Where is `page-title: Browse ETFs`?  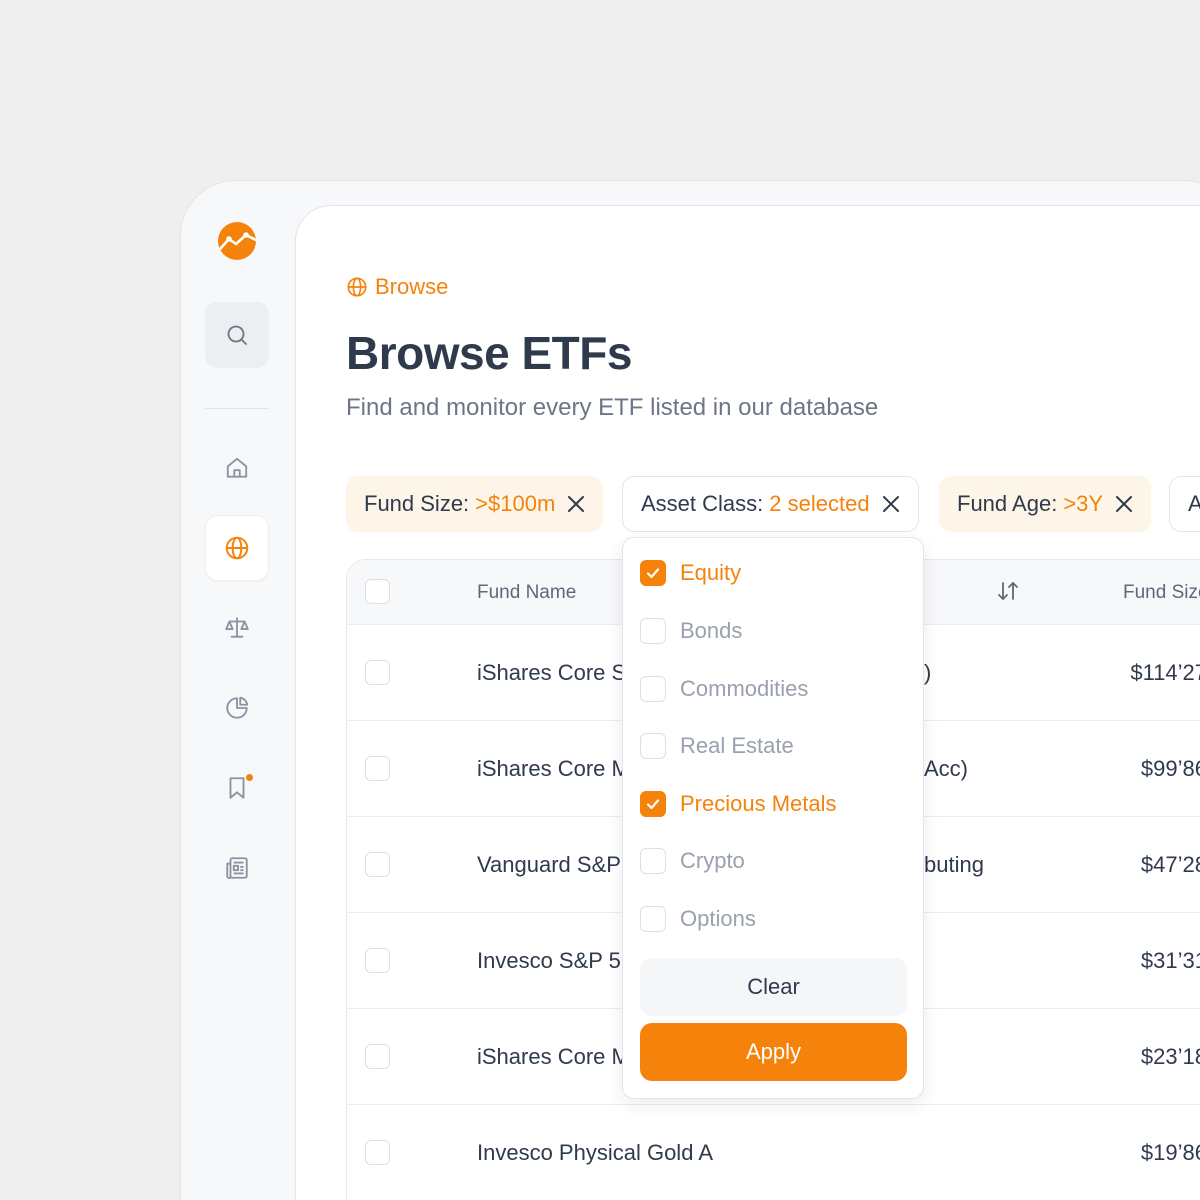
page-title: Browse ETFs is located at coordinates (489, 353).